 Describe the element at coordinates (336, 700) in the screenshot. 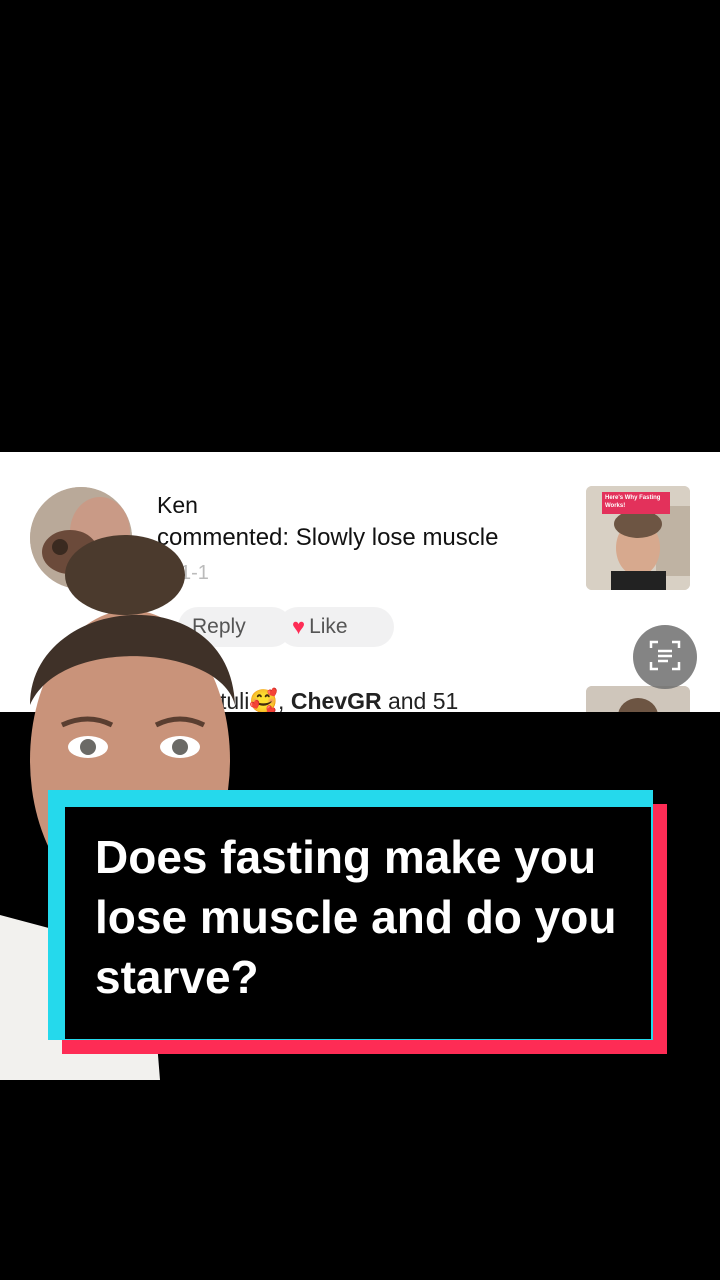

I see `likes-user: ChevGR` at that location.